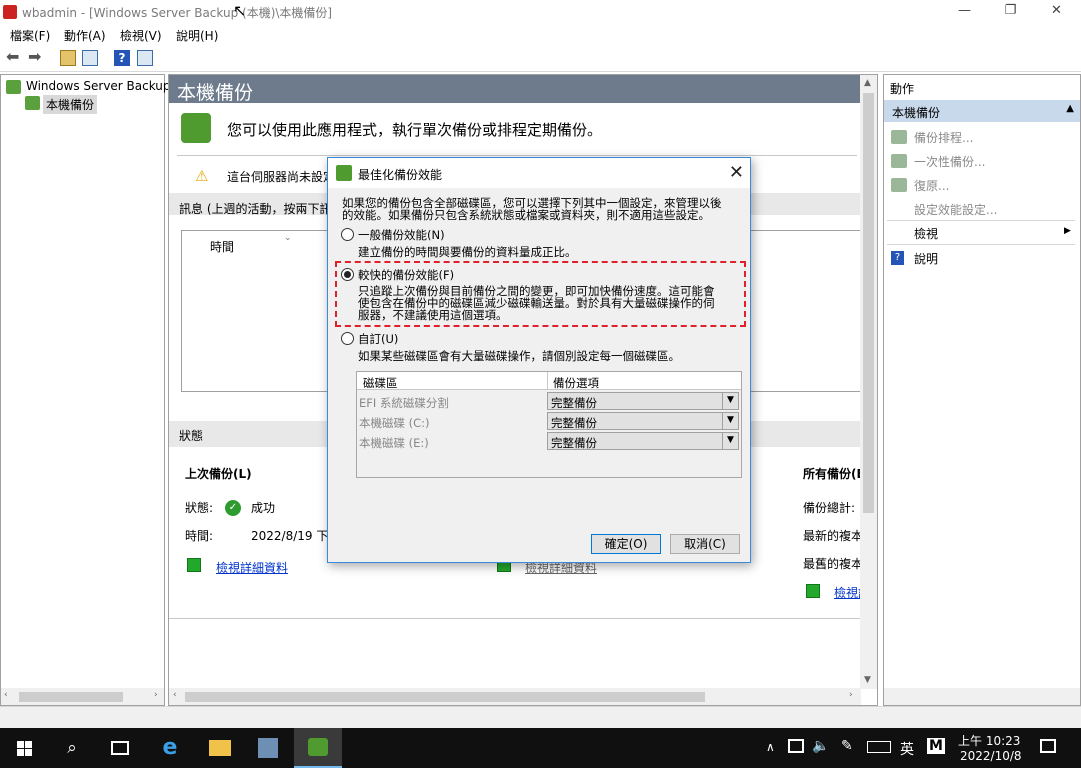  What do you see at coordinates (926, 233) in the screenshot?
I see `action-view: 檢視` at bounding box center [926, 233].